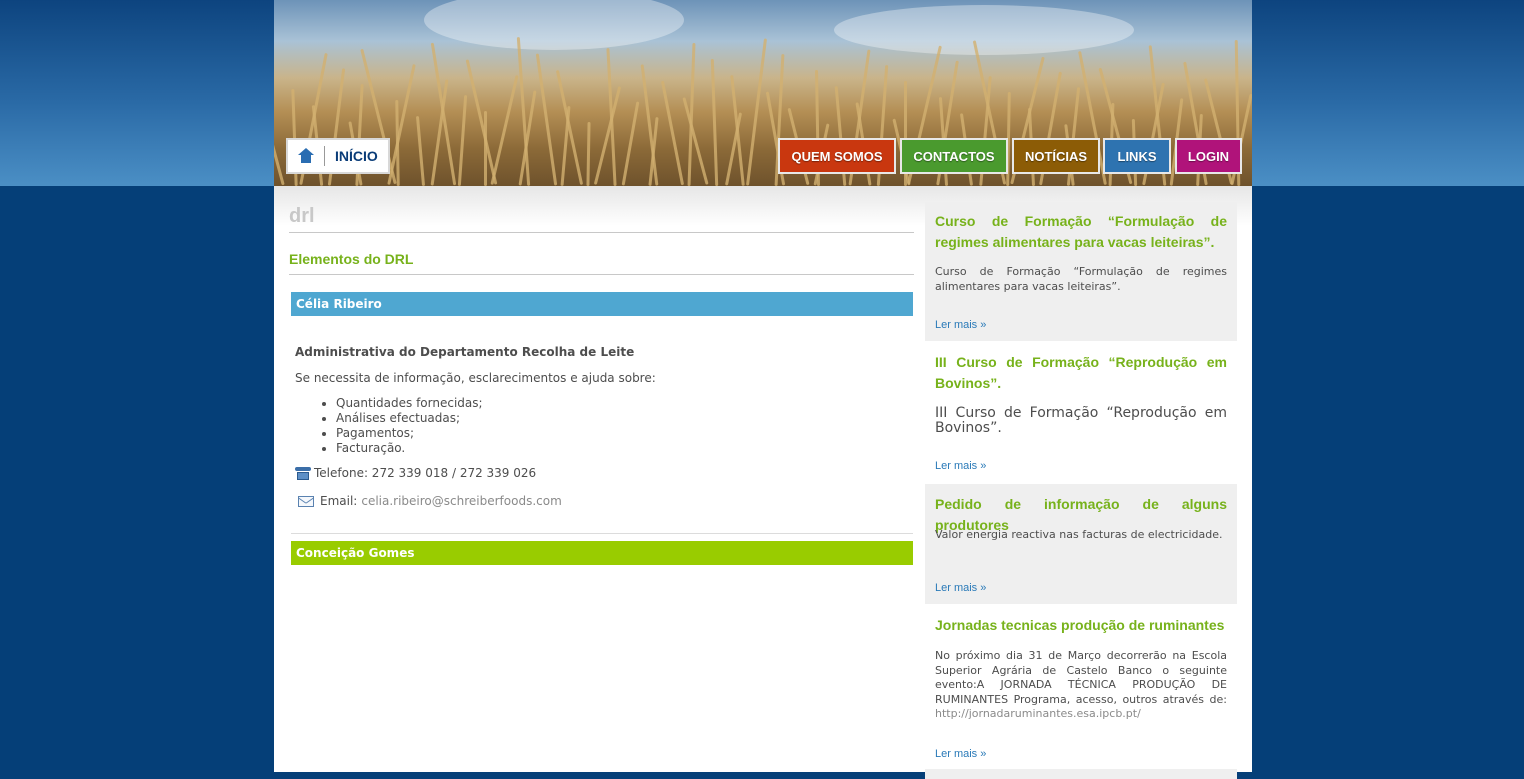  I want to click on nav-login: LOGIN, so click(1208, 156).